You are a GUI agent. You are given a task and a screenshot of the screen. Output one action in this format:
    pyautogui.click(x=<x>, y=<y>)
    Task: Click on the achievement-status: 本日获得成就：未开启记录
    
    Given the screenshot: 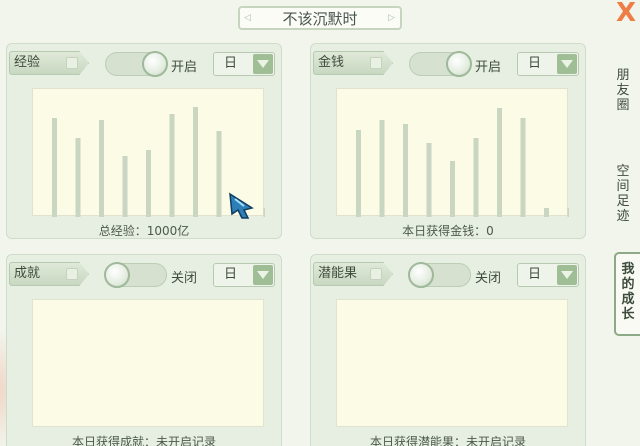 What is the action you would take?
    pyautogui.click(x=143, y=440)
    